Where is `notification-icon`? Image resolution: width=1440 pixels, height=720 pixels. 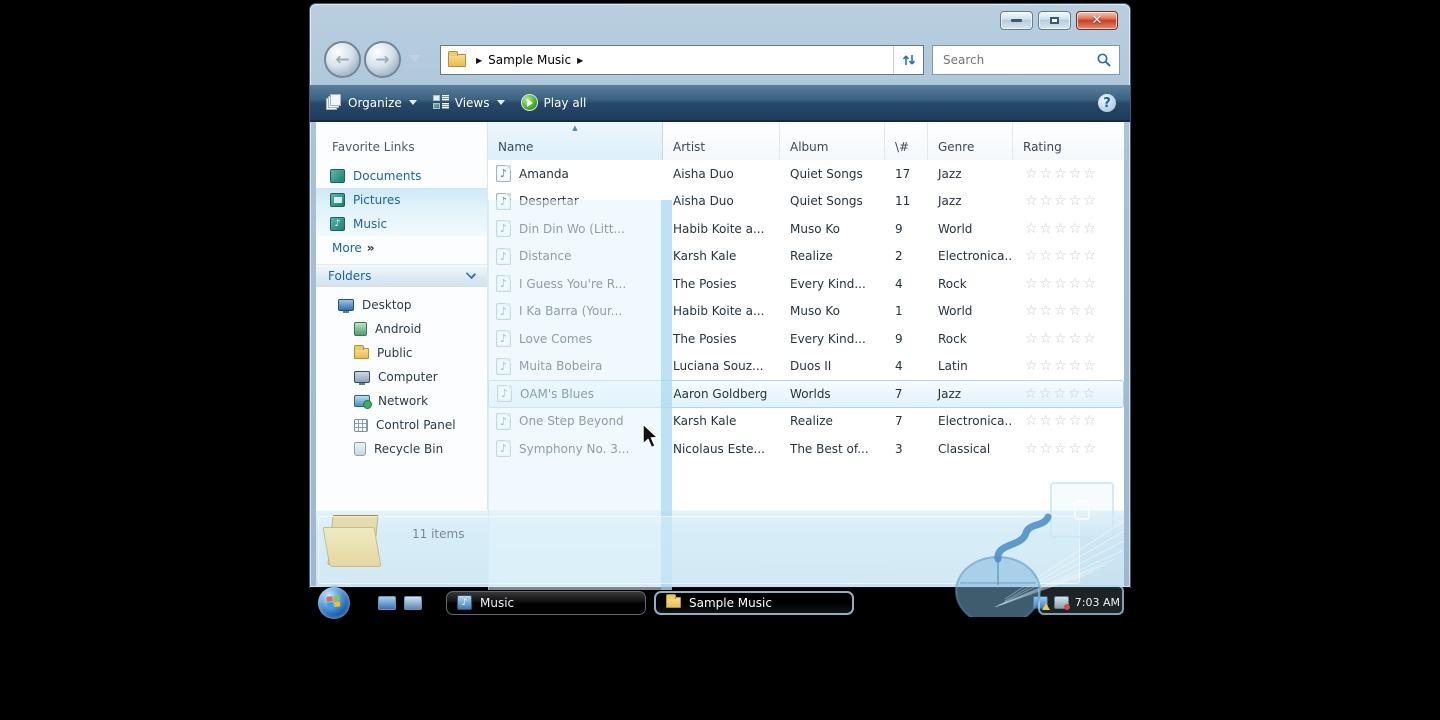
notification-icon is located at coordinates (1061, 603).